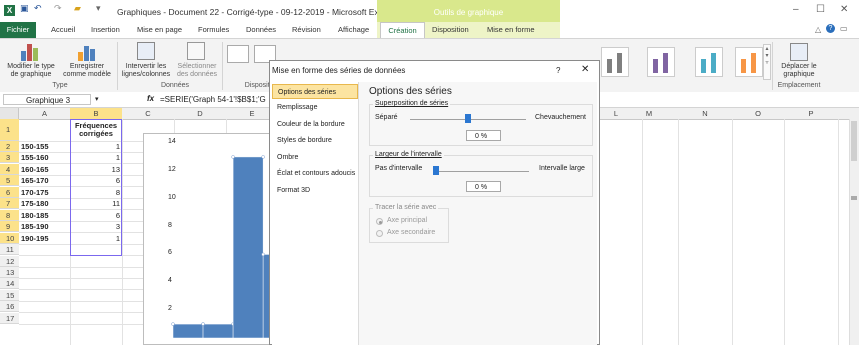 Image resolution: width=859 pixels, height=345 pixels. I want to click on dialog-close-button: ✕, so click(585, 69).